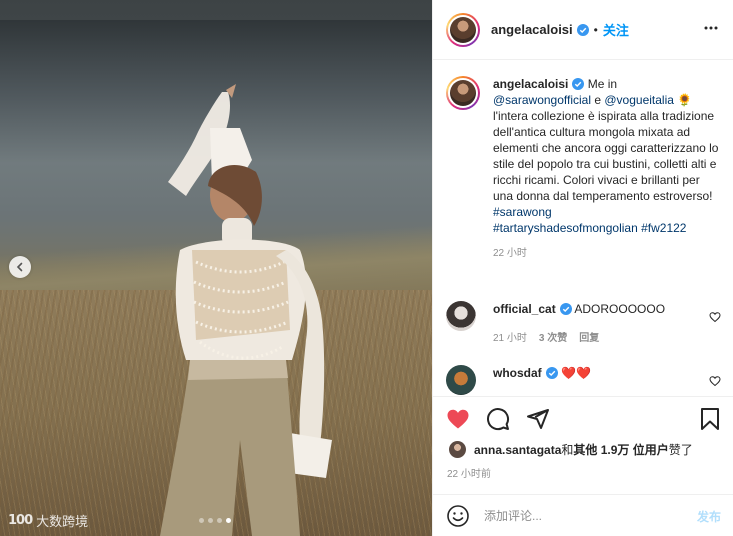  What do you see at coordinates (601, 84) in the screenshot?
I see `caption-intro: Me in` at bounding box center [601, 84].